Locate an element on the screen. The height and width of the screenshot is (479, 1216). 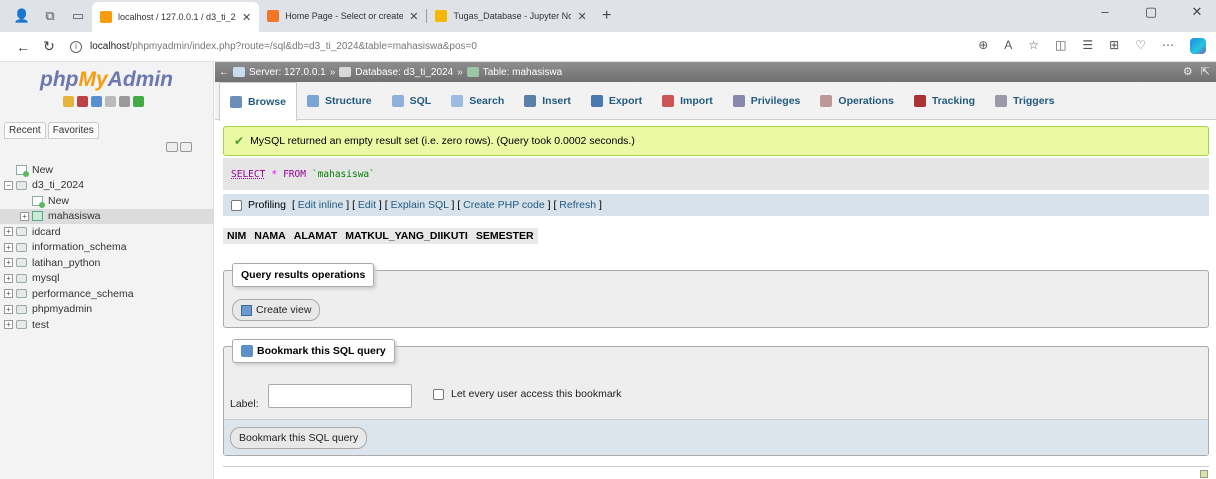
split-screen-icon: ◫ is located at coordinates (1060, 46).